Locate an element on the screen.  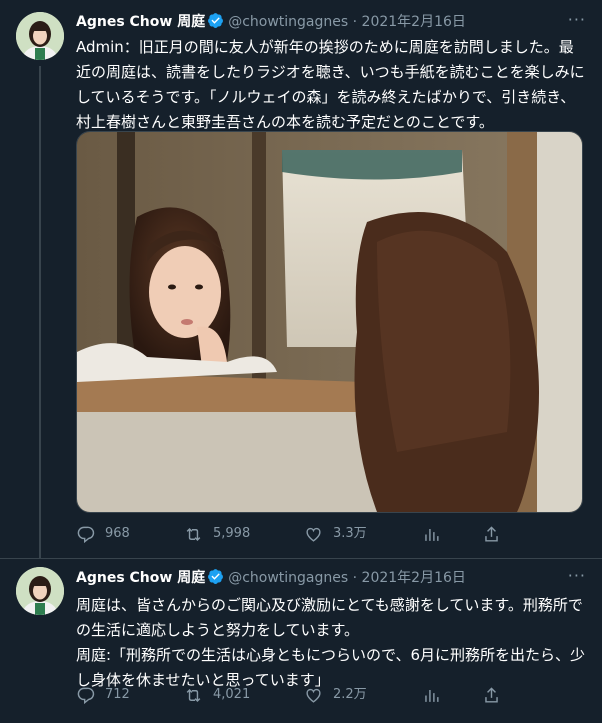
tweet-actions: 712 4,021 2.2万 is located at coordinates (331, 695).